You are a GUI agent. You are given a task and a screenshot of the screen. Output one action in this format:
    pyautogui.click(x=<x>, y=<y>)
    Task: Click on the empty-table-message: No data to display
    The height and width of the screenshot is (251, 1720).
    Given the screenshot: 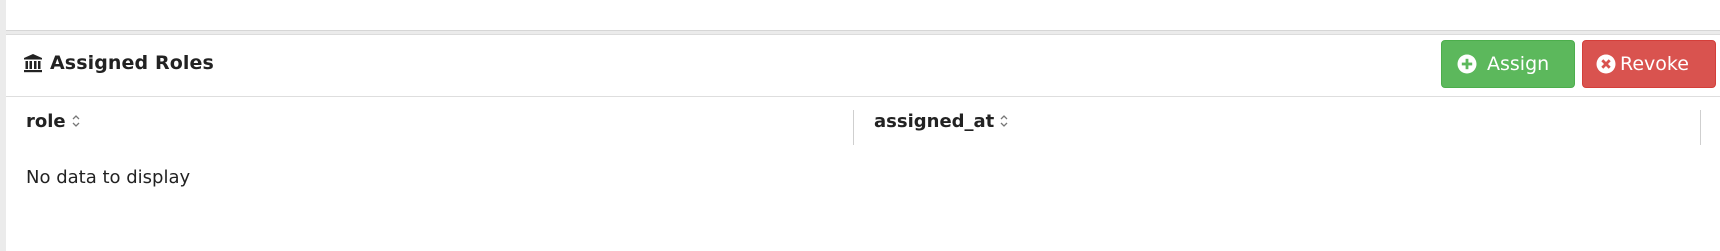 What is the action you would take?
    pyautogui.click(x=108, y=177)
    